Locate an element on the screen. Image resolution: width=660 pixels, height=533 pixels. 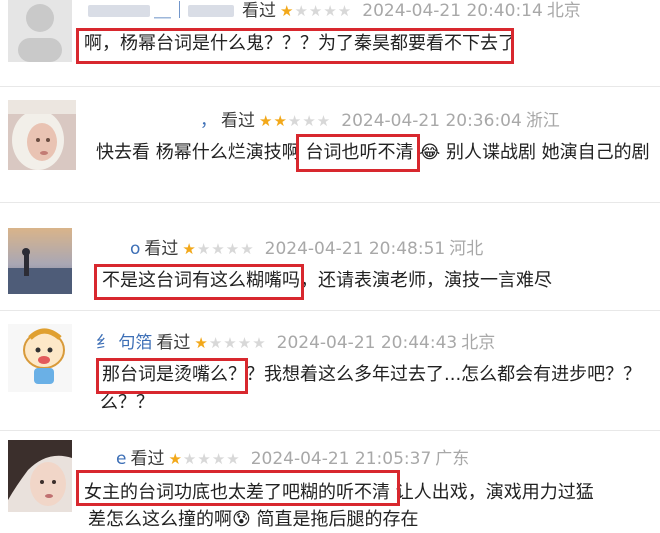
comment-meta: ＿｜ 看过 ★★★★★ 2024-04-21 20:40:14 北京 is located at coordinates (334, 10).